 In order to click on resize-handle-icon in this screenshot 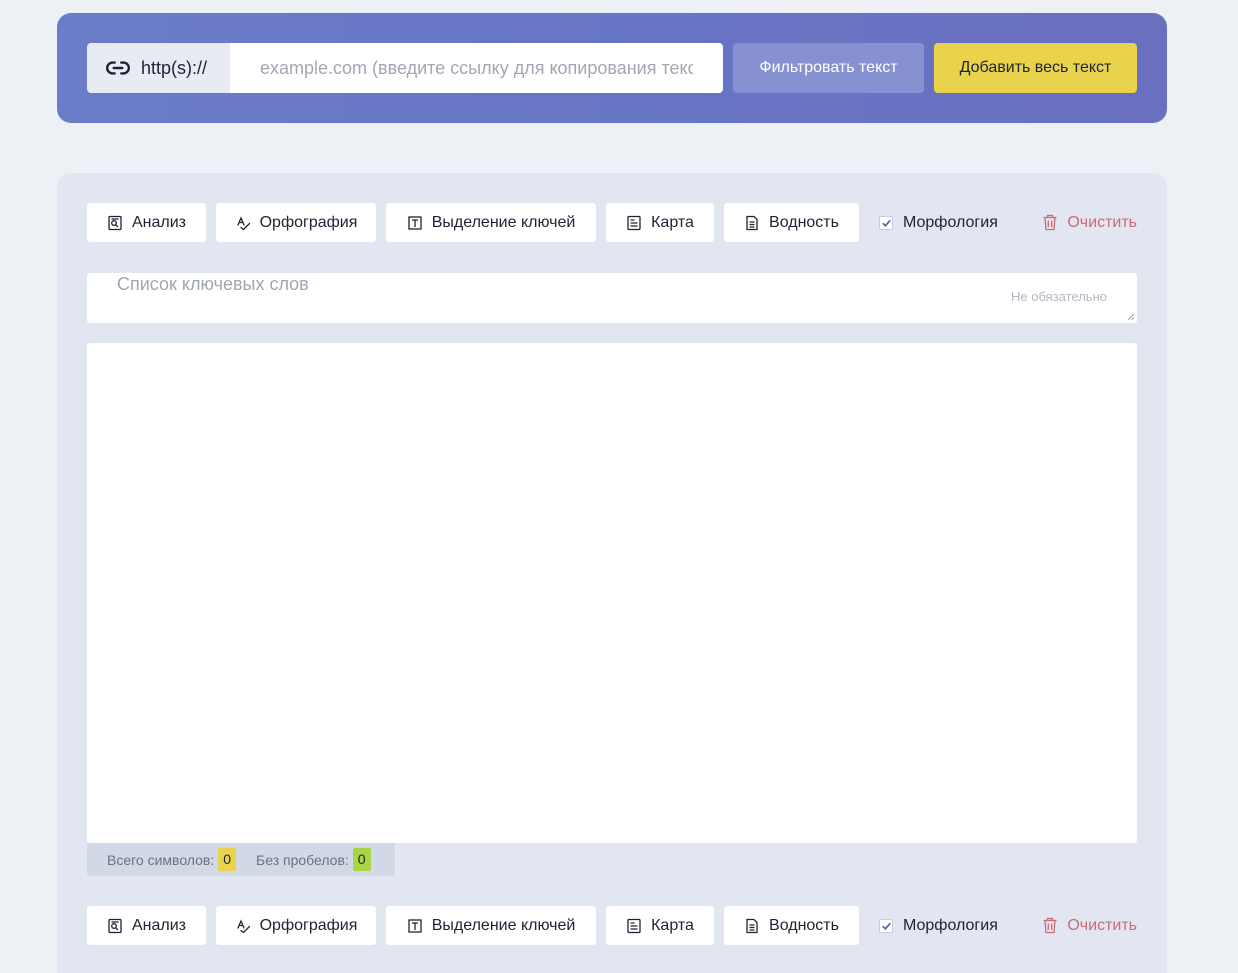, I will do `click(1131, 317)`.